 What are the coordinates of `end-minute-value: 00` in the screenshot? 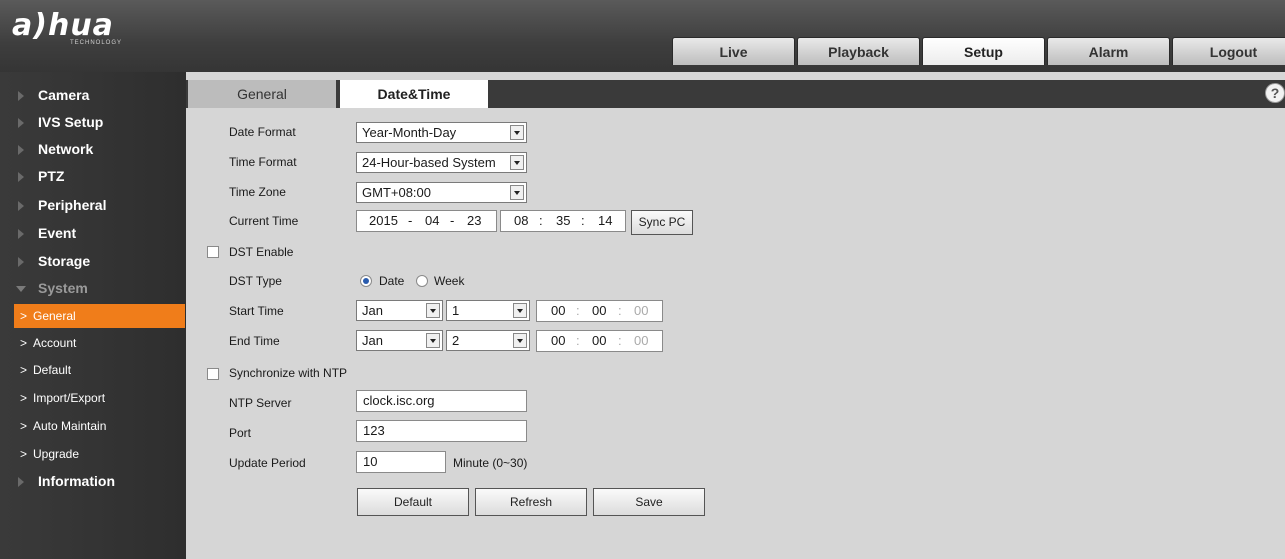 It's located at (599, 340).